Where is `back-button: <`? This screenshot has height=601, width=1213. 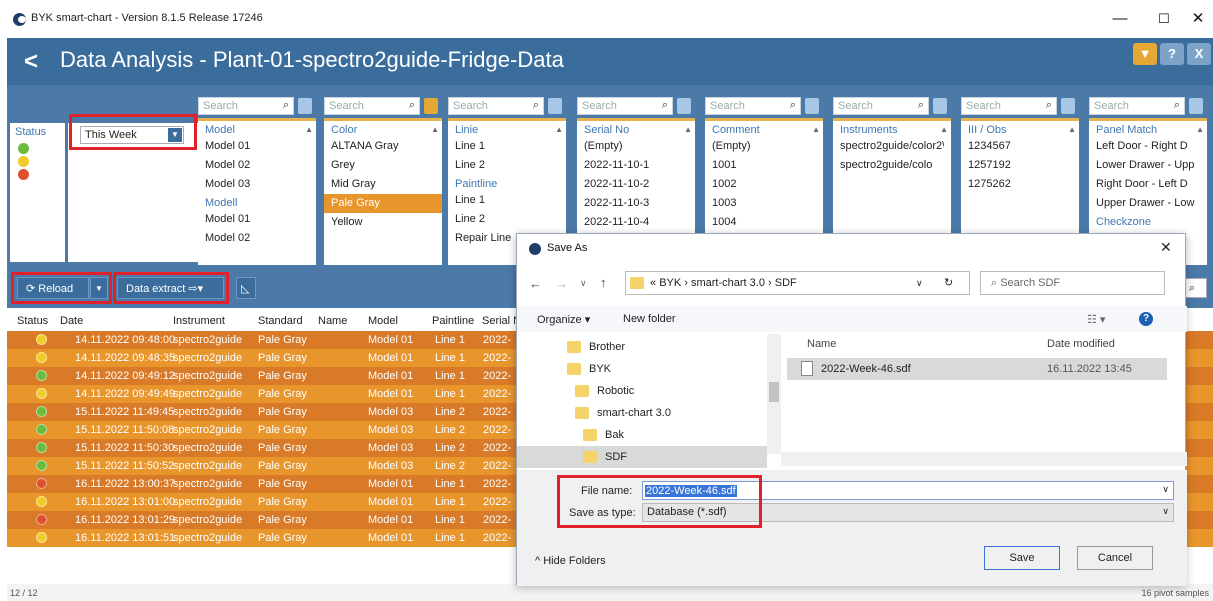
back-button: < is located at coordinates (31, 61).